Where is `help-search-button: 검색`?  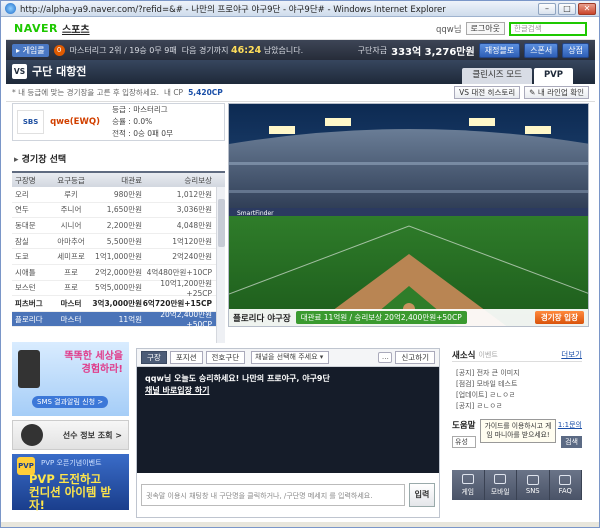
help-search-button: 검색 is located at coordinates (571, 442).